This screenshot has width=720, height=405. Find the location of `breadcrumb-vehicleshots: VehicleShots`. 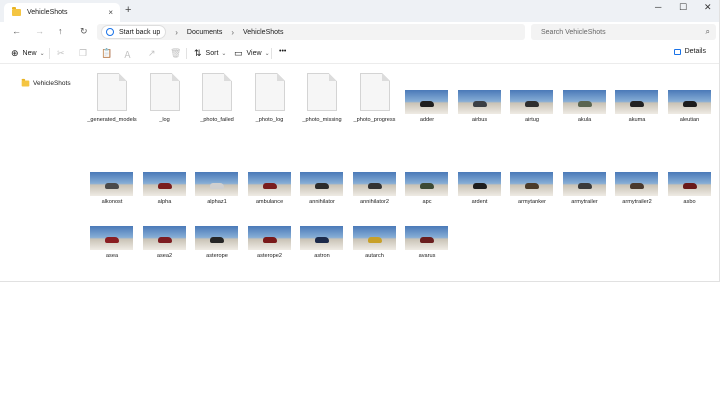

breadcrumb-vehicleshots: VehicleShots is located at coordinates (263, 32).